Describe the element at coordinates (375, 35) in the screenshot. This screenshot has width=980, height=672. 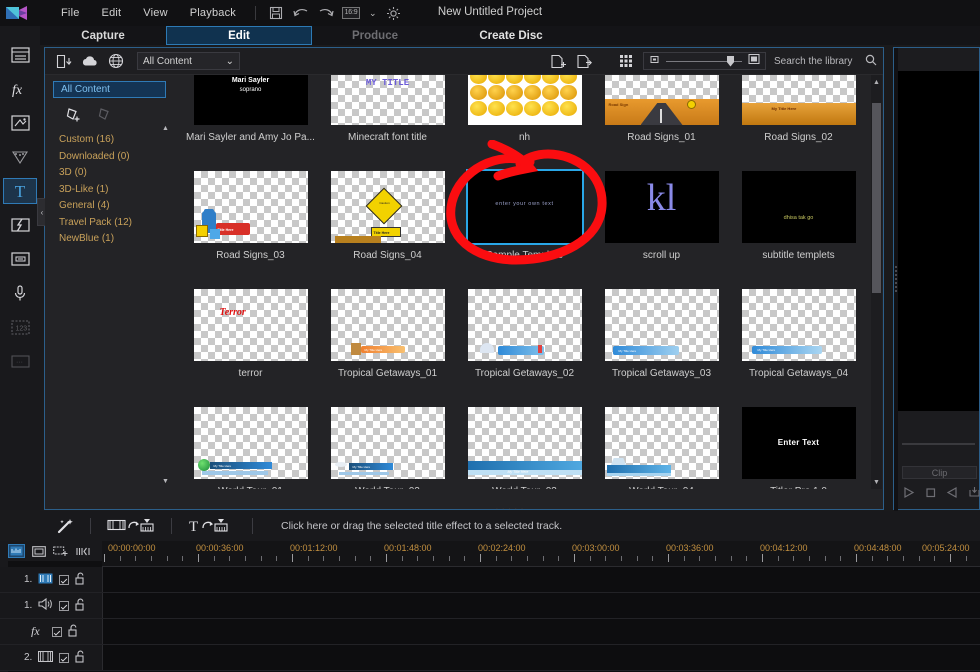
I see `tab-produce: Produce` at that location.